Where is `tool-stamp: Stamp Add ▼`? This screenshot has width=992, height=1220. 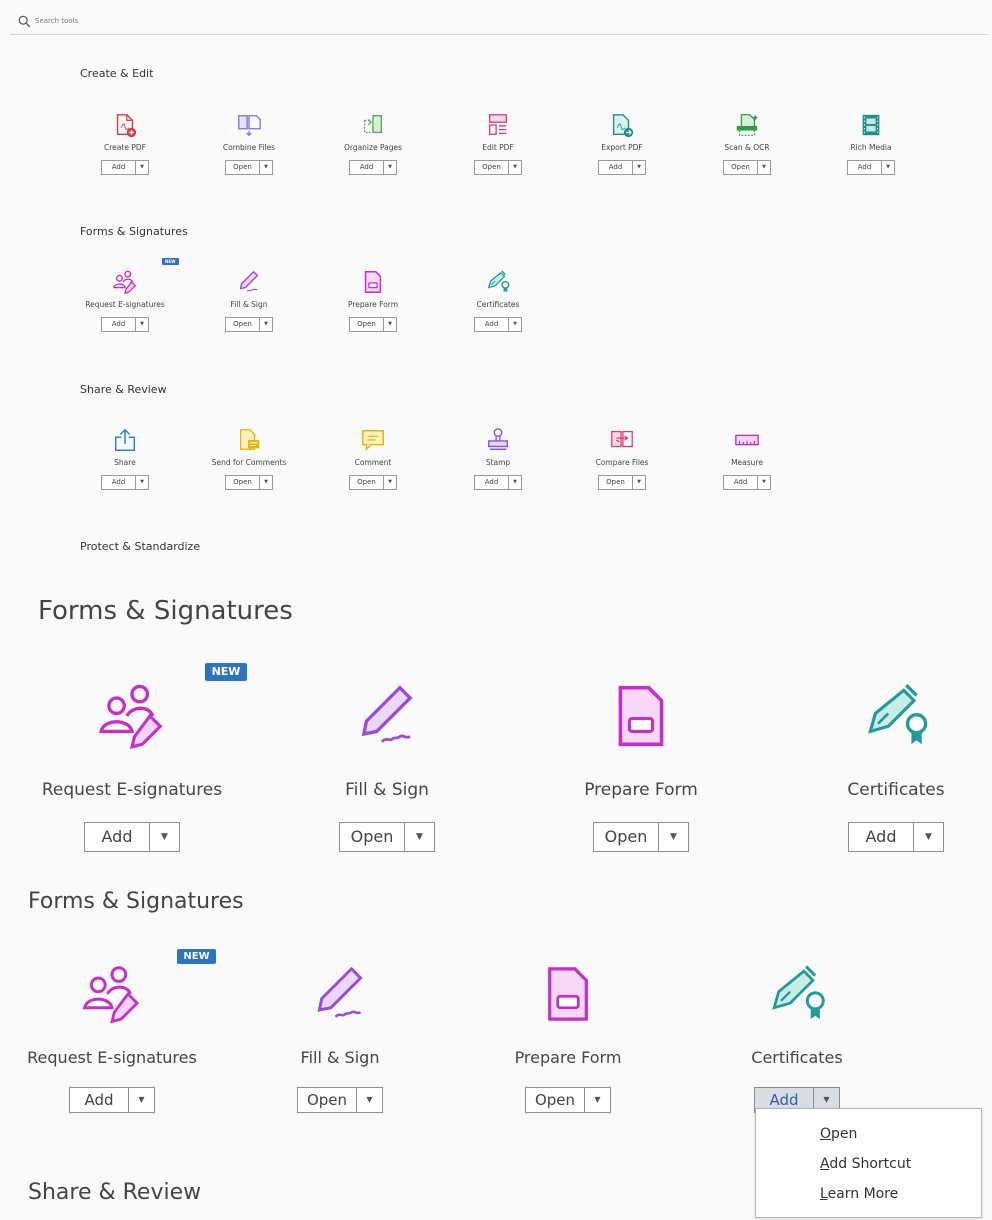 tool-stamp: Stamp Add ▼ is located at coordinates (498, 458).